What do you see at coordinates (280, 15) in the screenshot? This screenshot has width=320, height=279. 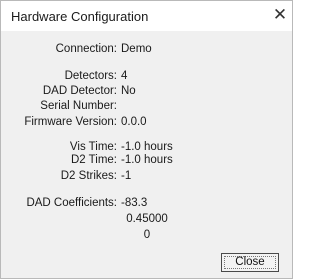 I see `close-icon: ✕` at bounding box center [280, 15].